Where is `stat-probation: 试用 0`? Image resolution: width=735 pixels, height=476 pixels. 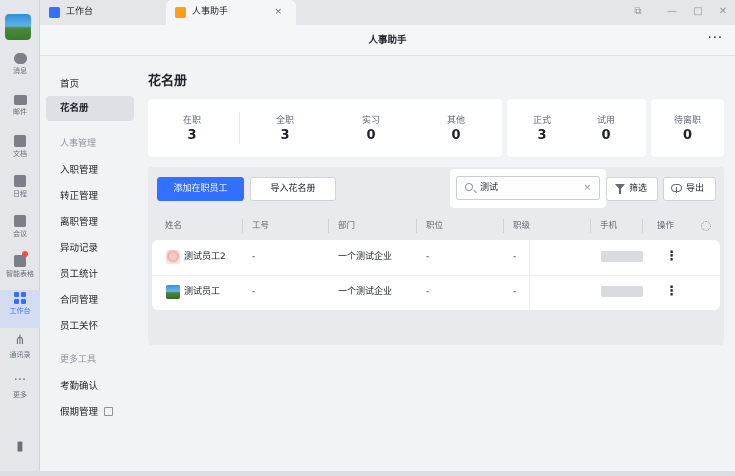
stat-probation: 试用 0 is located at coordinates (606, 128).